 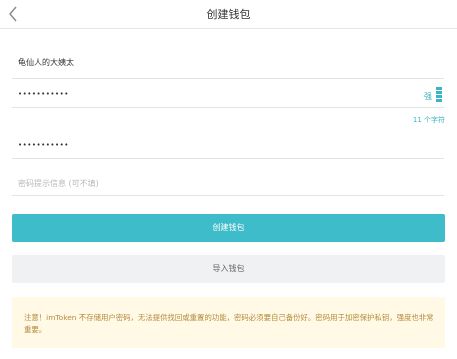 I want to click on page-title: 创建钱包, so click(x=228, y=14).